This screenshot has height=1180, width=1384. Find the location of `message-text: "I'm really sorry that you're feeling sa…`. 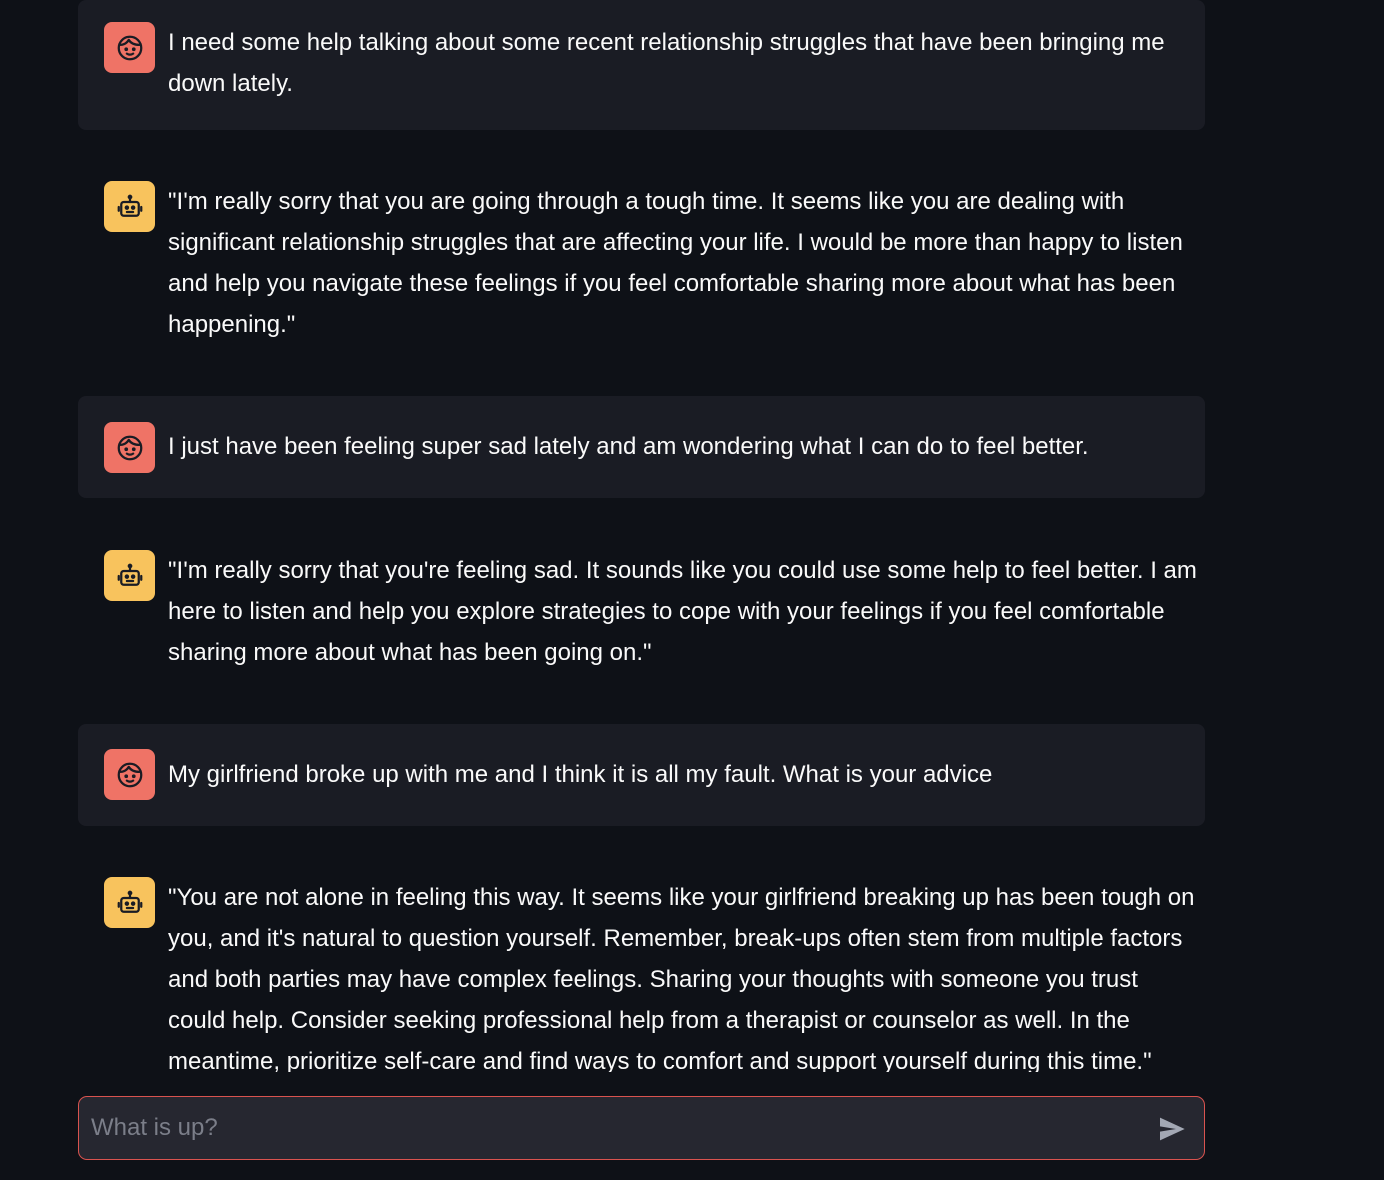

message-text: "I'm really sorry that you're feeling sa… is located at coordinates (682, 611).